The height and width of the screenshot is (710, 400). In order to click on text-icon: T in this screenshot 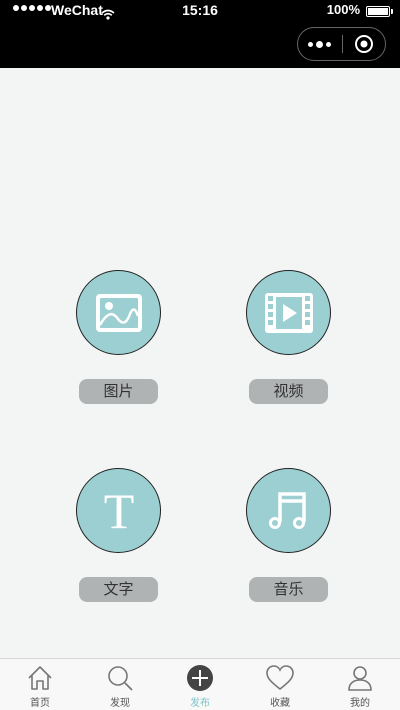, I will do `click(118, 510)`.